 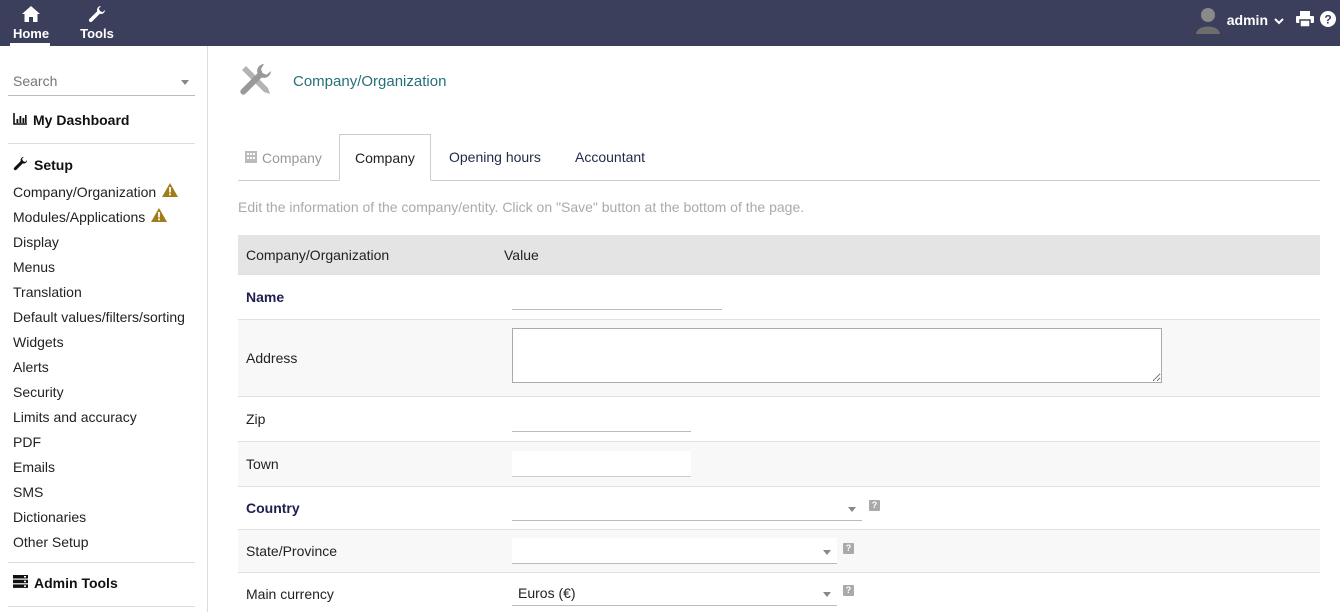 What do you see at coordinates (99, 492) in the screenshot?
I see `sidebar-item-sms: SMS` at bounding box center [99, 492].